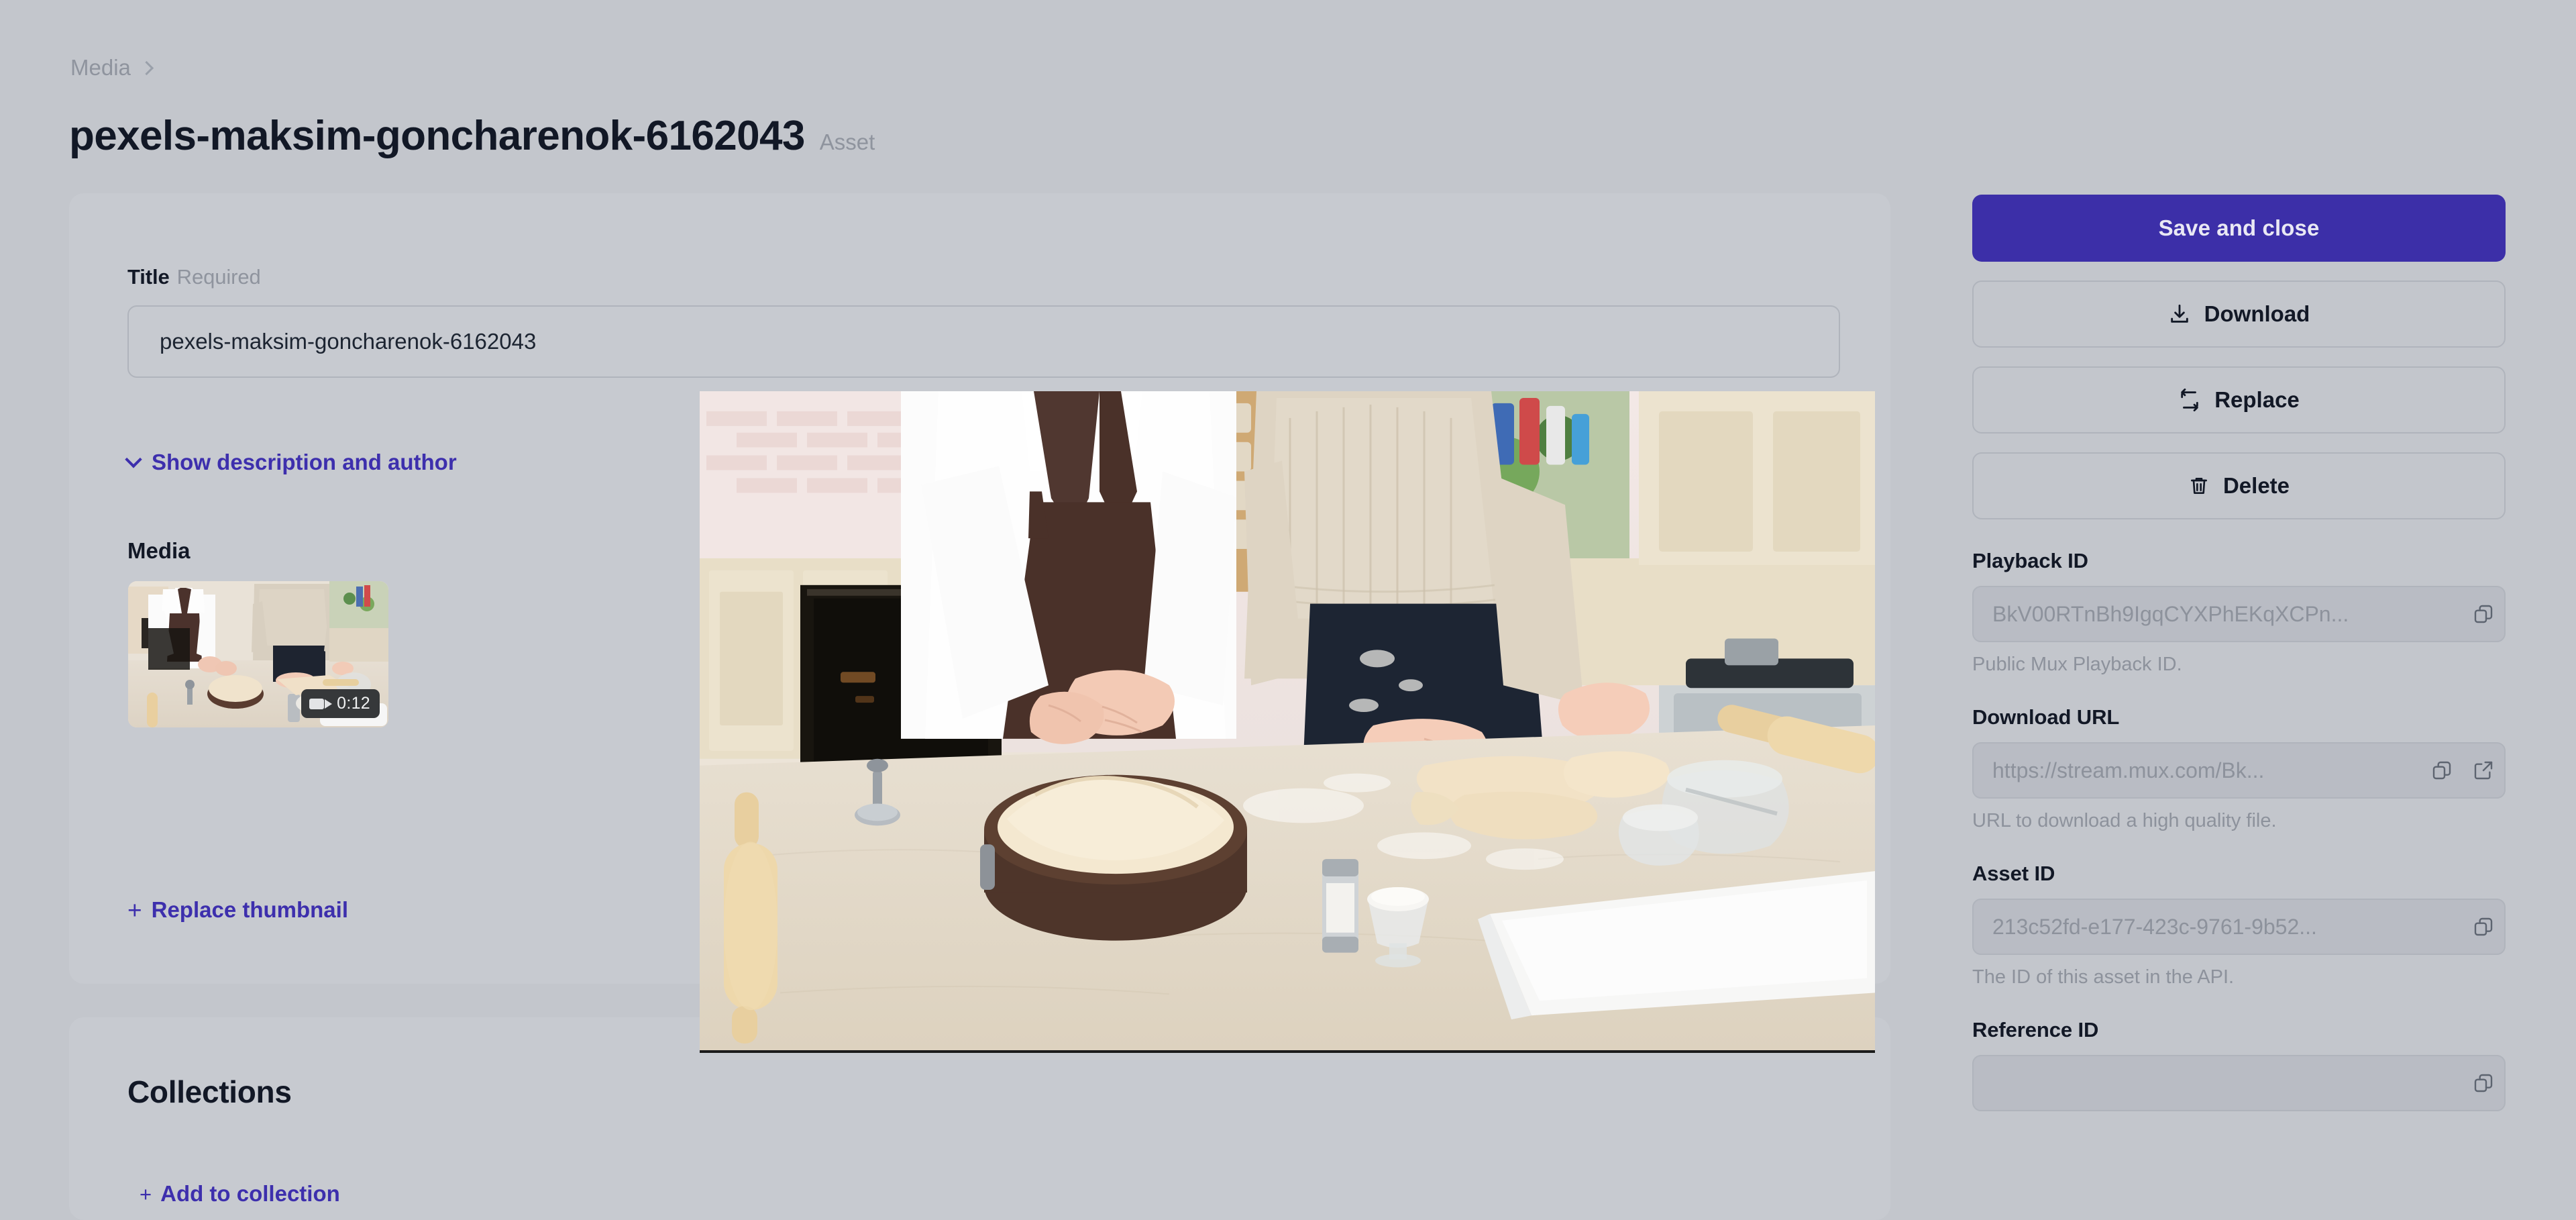  Describe the element at coordinates (2239, 1083) in the screenshot. I see `reference-id-input` at that location.